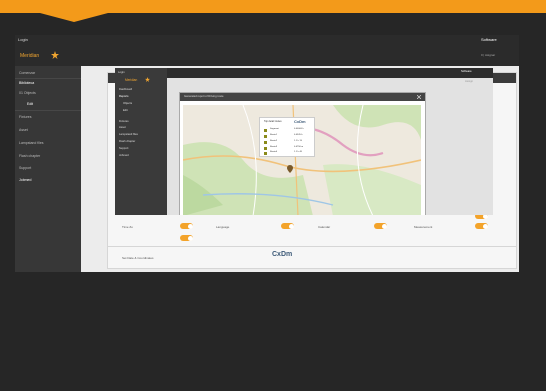 Image resolution: width=546 pixels, height=391 pixels. Describe the element at coordinates (127, 103) in the screenshot. I see `inner-sidebar-objects: Objects` at that location.